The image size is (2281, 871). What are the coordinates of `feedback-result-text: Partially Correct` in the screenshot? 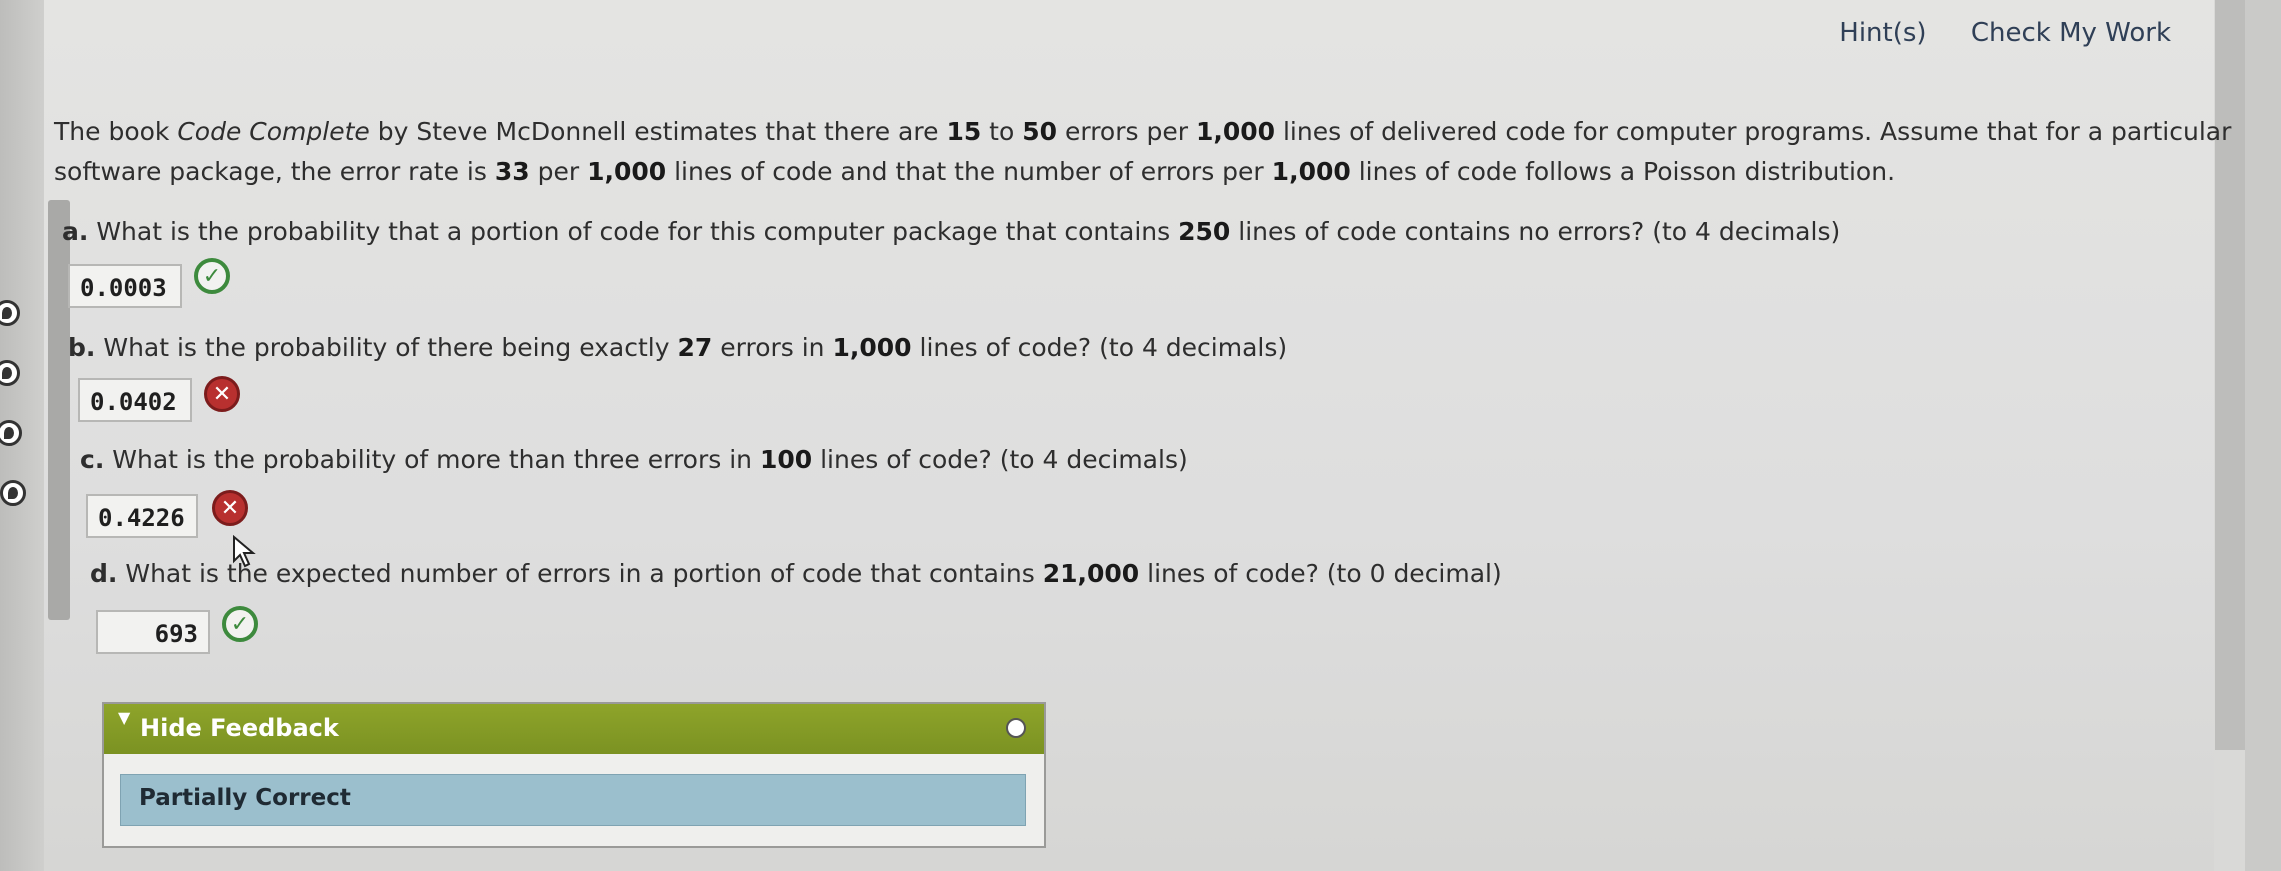 It's located at (245, 798).